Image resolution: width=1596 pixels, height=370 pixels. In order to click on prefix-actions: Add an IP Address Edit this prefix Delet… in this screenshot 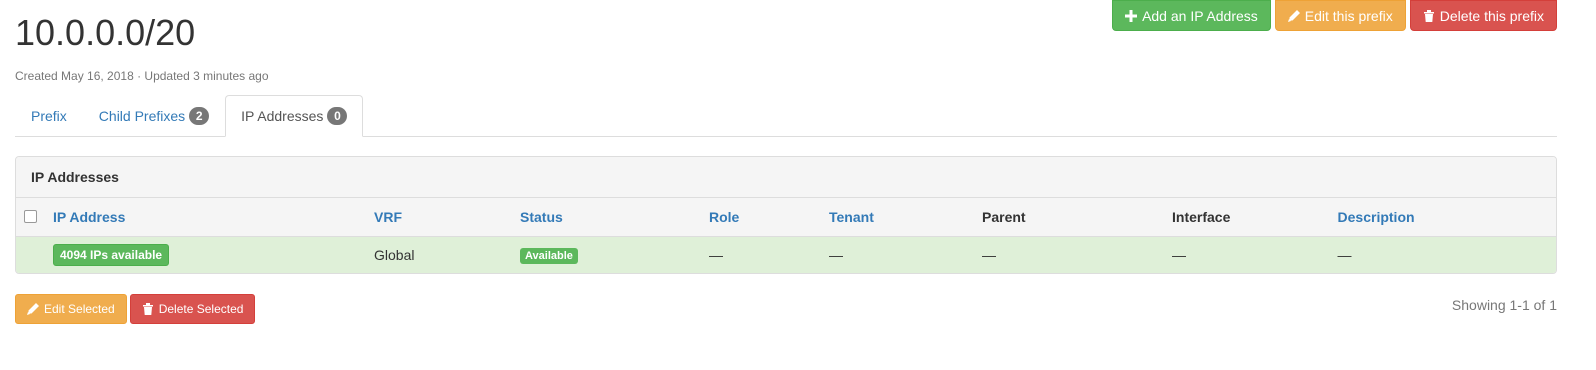, I will do `click(1334, 15)`.